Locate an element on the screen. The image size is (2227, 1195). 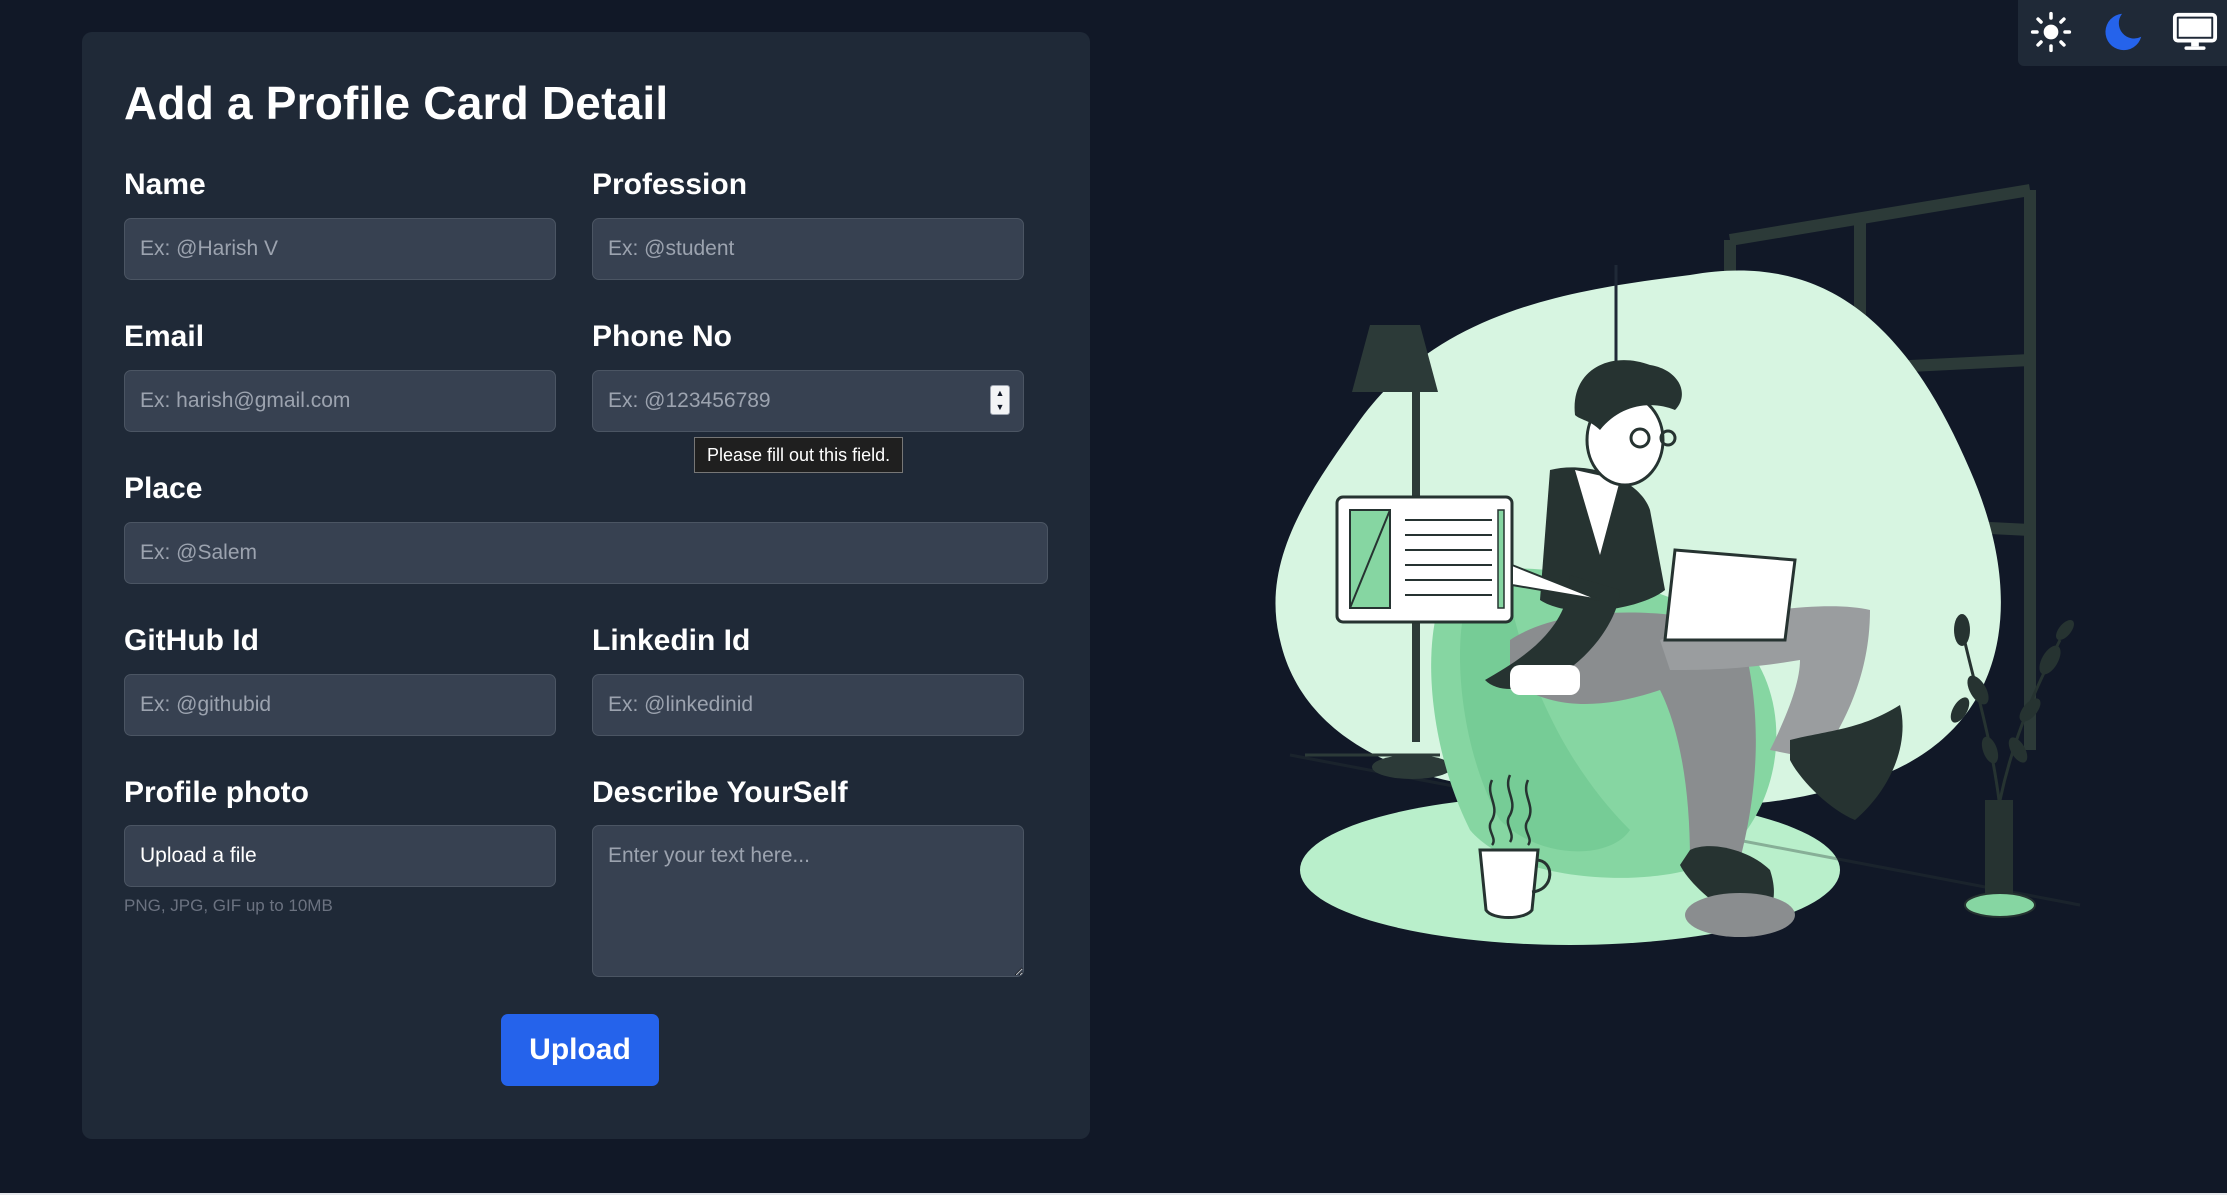
phone-field-wrapper: ▲ ▼ is located at coordinates (808, 401).